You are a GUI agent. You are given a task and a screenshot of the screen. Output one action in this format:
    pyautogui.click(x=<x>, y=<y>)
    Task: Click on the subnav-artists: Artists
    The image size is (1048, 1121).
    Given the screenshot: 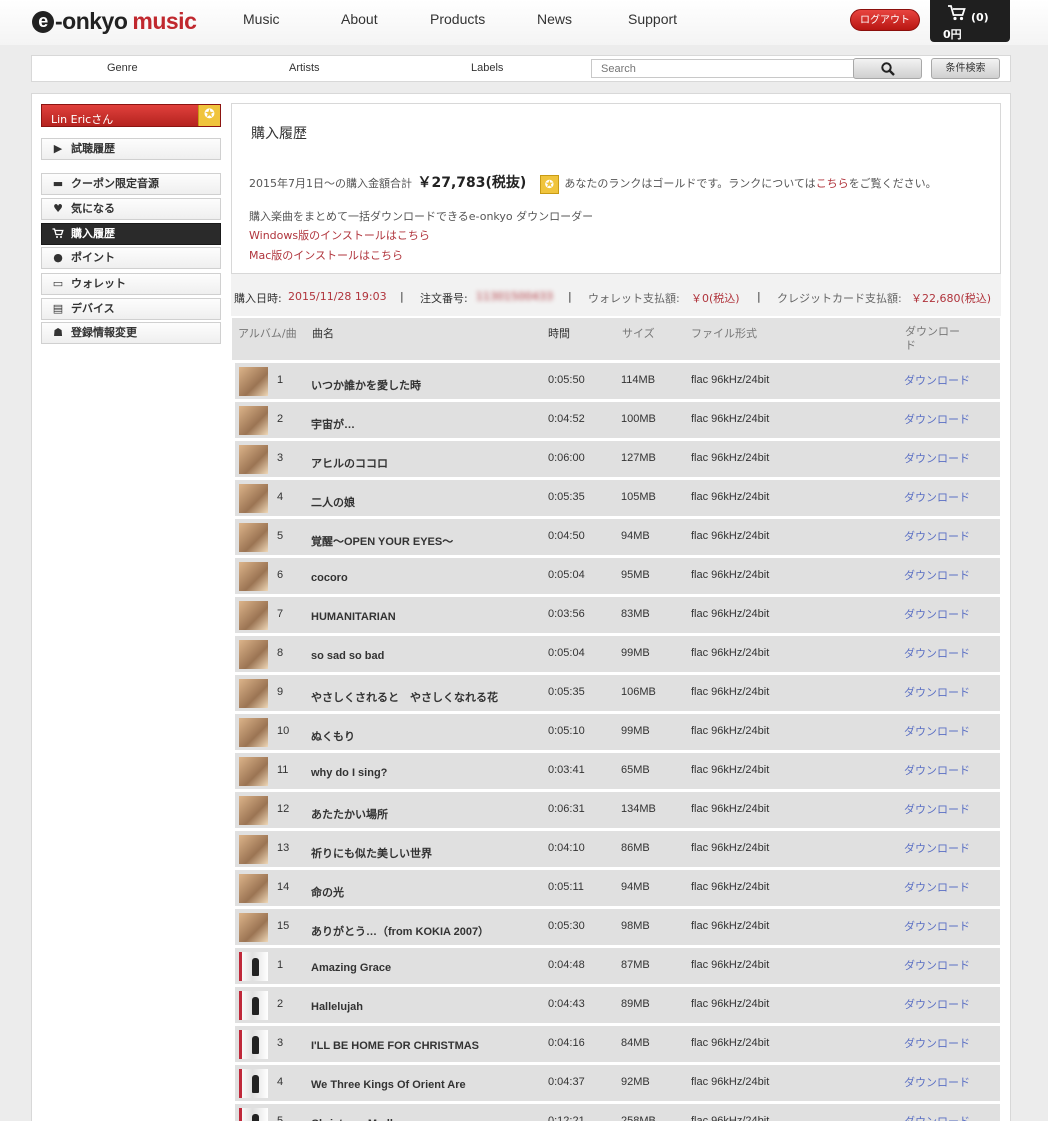 What is the action you would take?
    pyautogui.click(x=304, y=68)
    